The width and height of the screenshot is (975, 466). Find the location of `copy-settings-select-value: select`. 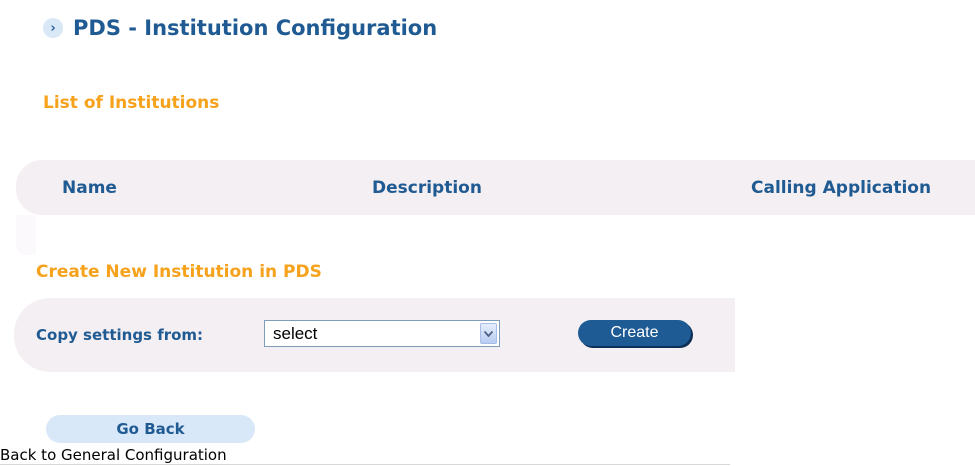

copy-settings-select-value: select is located at coordinates (295, 333).